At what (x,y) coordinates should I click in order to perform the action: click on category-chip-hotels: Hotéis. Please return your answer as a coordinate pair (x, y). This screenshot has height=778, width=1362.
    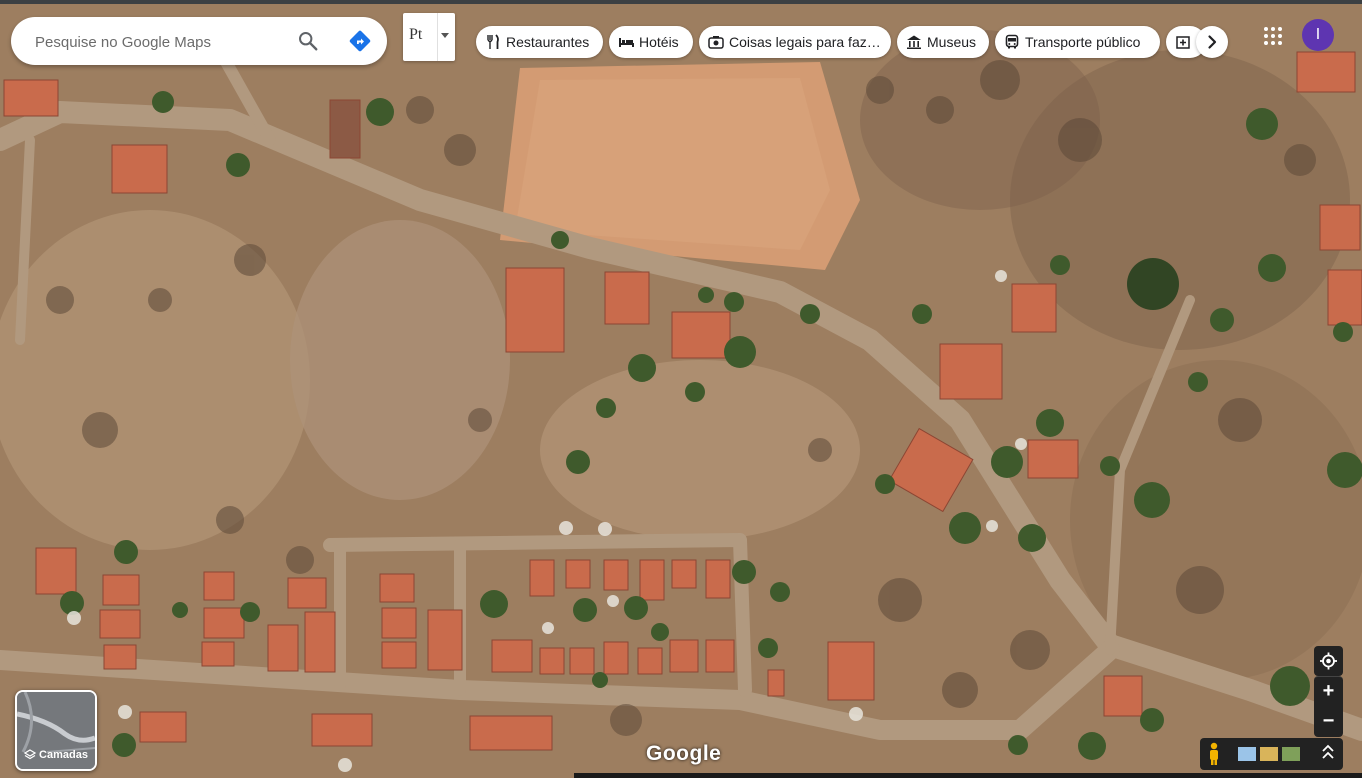
    Looking at the image, I should click on (651, 42).